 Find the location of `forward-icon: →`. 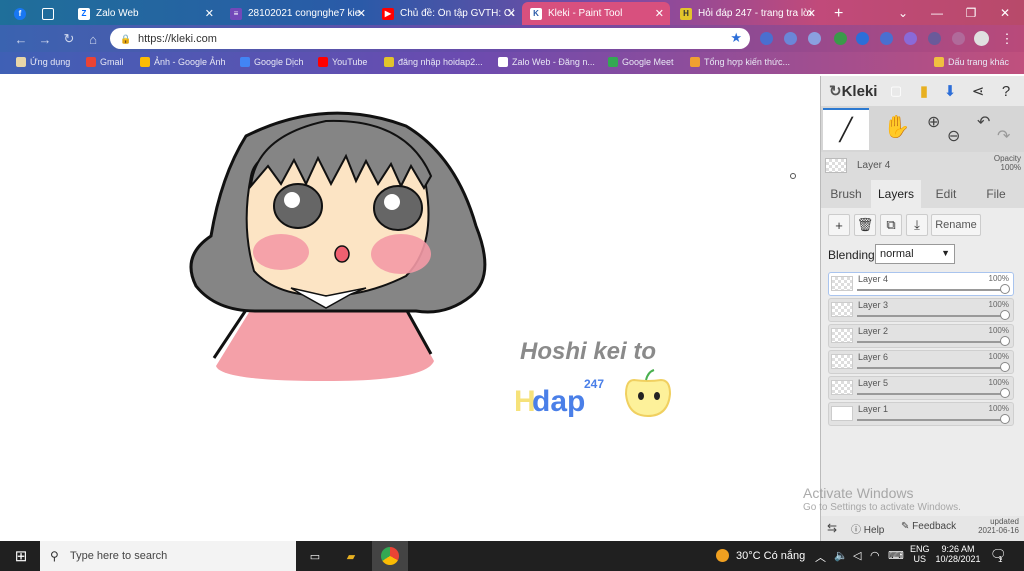

forward-icon: → is located at coordinates (45, 39).